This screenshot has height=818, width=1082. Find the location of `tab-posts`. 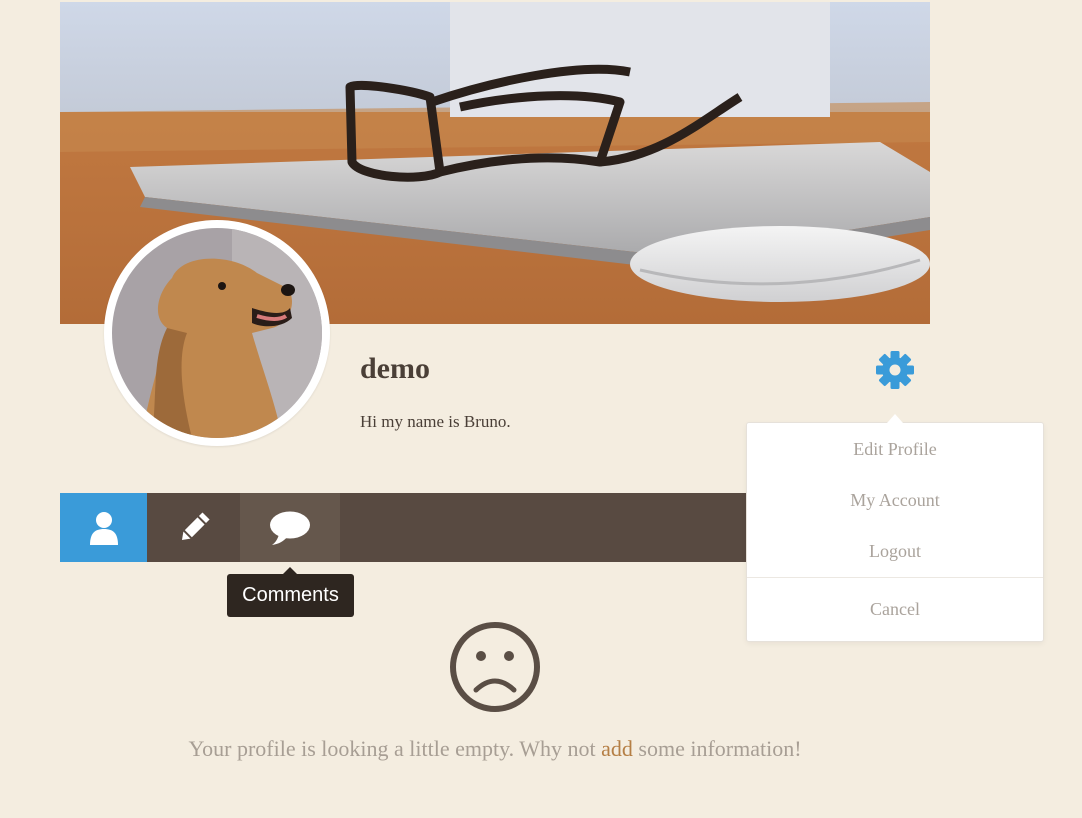

tab-posts is located at coordinates (193, 527).